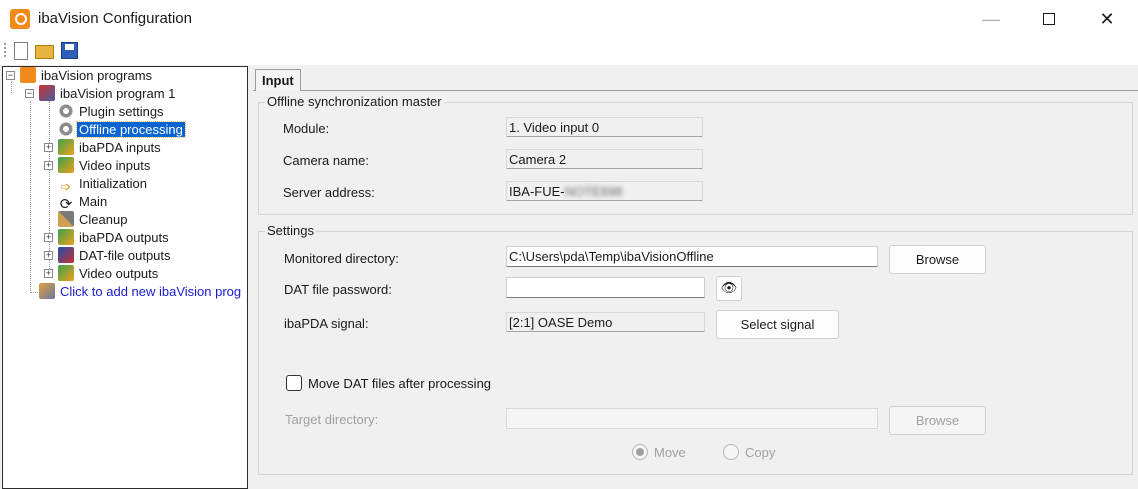  What do you see at coordinates (326, 323) in the screenshot?
I see `ibapda-signal-label: ibaPDA signal:` at bounding box center [326, 323].